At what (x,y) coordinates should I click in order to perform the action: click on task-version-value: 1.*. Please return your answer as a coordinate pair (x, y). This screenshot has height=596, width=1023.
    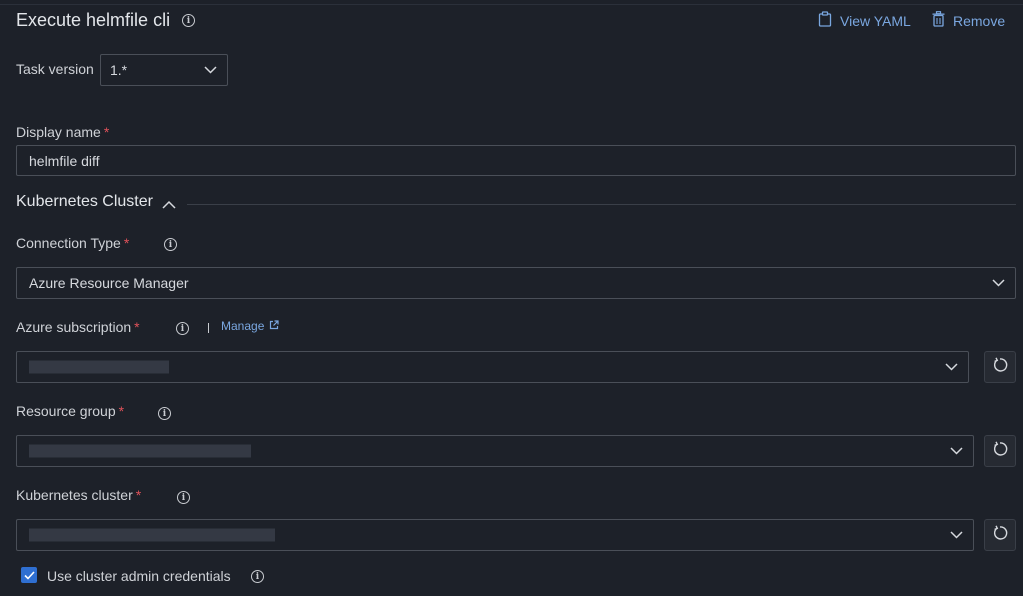
    Looking at the image, I should click on (119, 70).